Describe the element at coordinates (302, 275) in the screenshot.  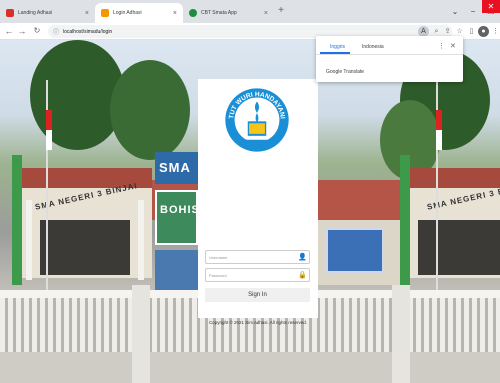
I see `lock-icon: 🔒` at that location.